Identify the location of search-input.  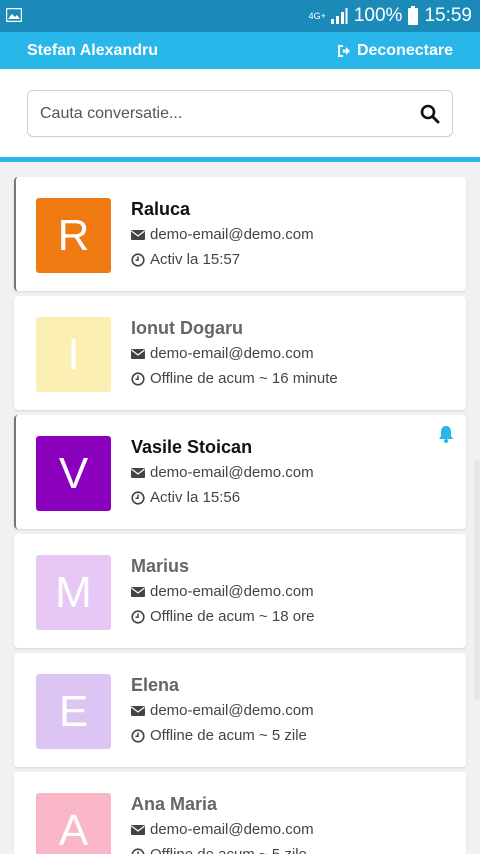
(220, 113).